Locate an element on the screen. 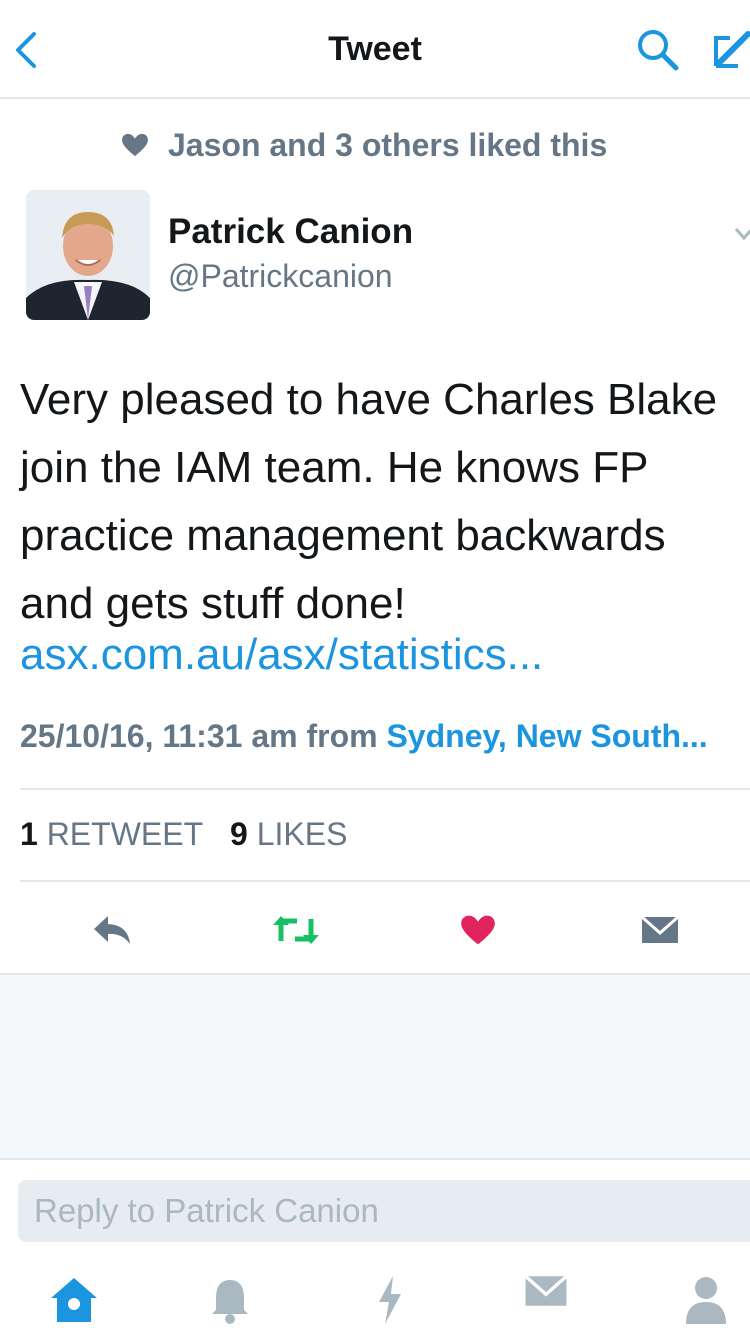 This screenshot has height=1334, width=750. heart-icon is located at coordinates (135, 145).